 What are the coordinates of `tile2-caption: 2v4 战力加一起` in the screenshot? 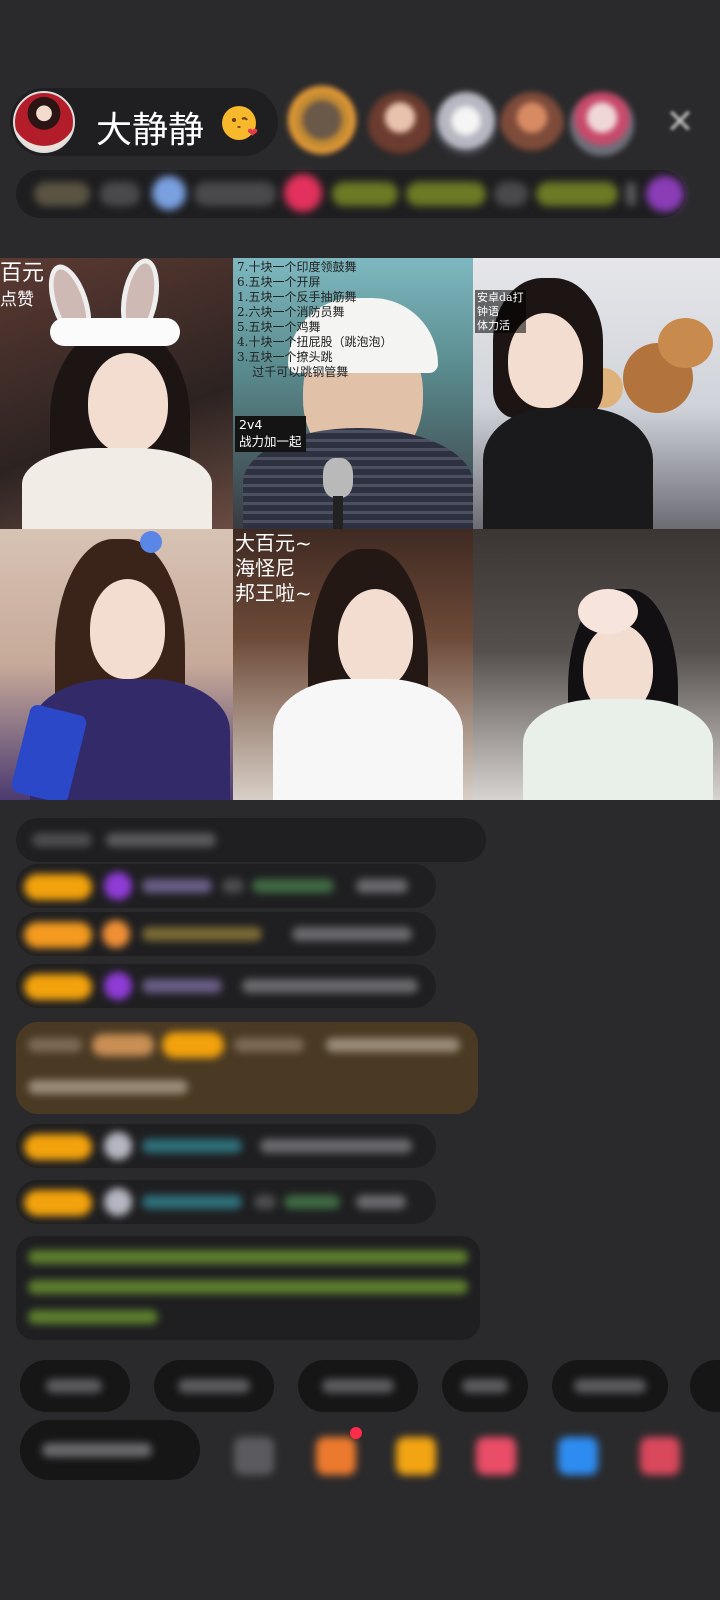 It's located at (270, 434).